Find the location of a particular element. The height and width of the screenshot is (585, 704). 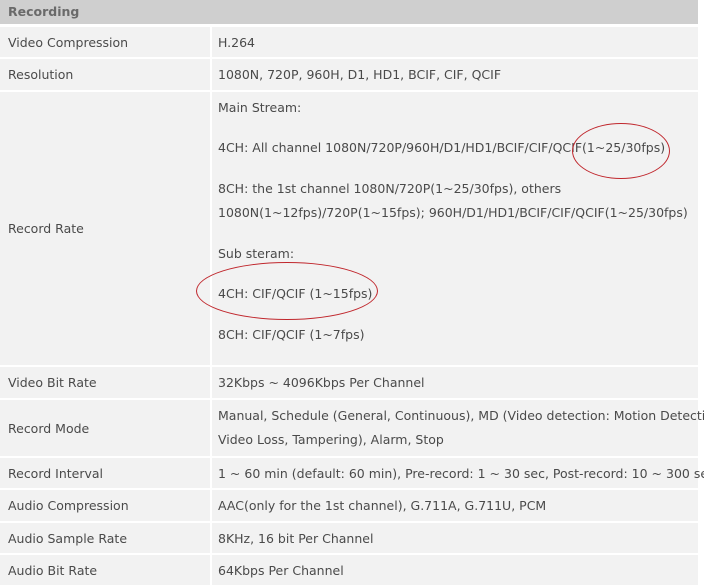

table-row: Video Compression H.264 is located at coordinates (349, 42).